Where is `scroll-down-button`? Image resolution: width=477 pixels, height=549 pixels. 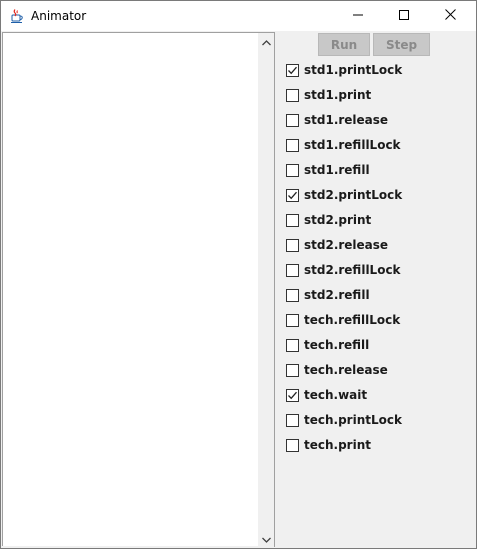
scroll-down-button is located at coordinates (266, 539).